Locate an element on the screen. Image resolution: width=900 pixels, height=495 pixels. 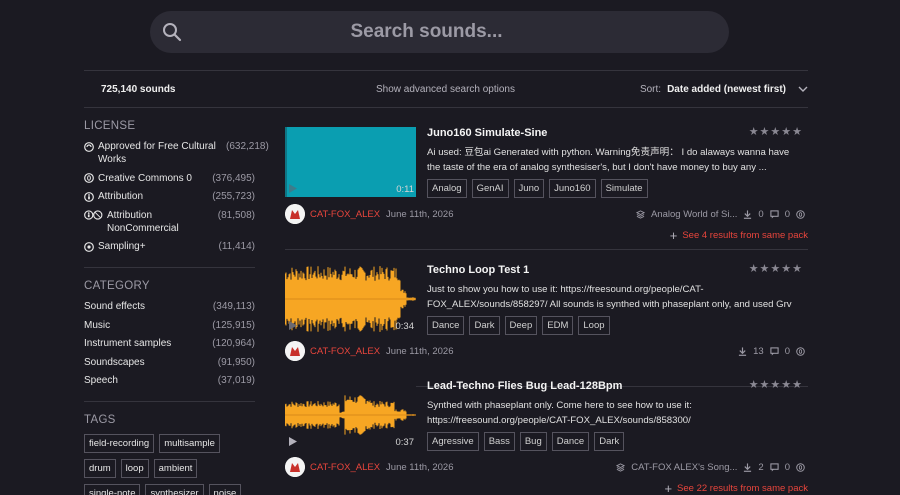
sound-tag: GenAI is located at coordinates (490, 188).